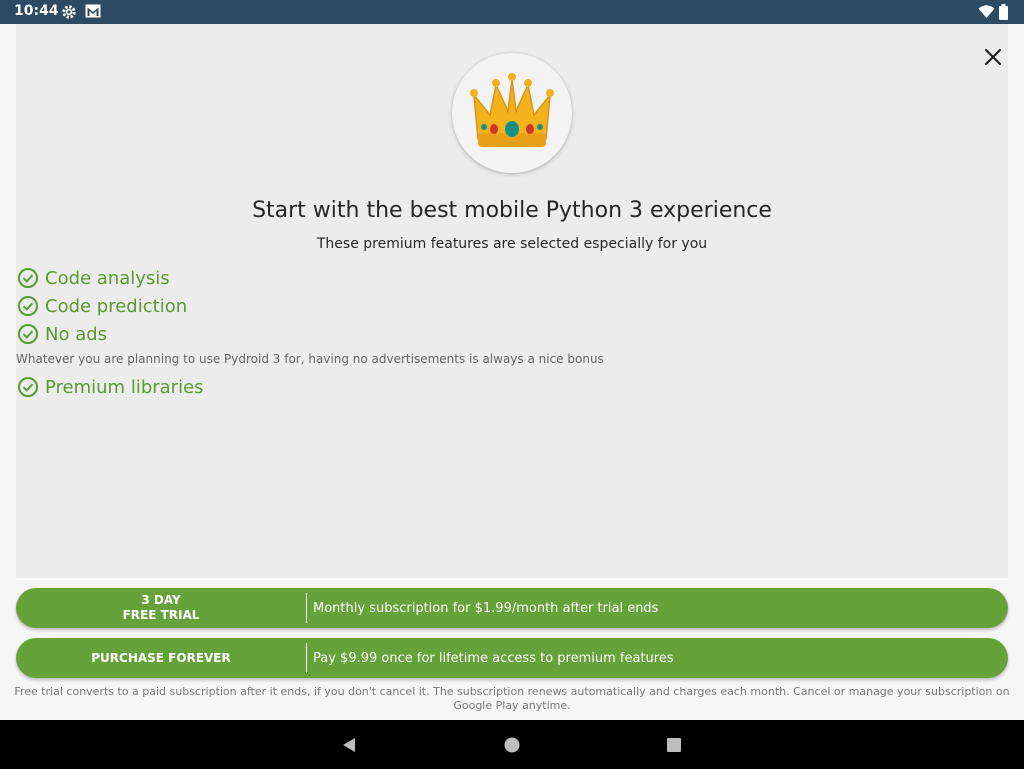 The width and height of the screenshot is (1024, 769). Describe the element at coordinates (69, 14) in the screenshot. I see `gear-icon` at that location.